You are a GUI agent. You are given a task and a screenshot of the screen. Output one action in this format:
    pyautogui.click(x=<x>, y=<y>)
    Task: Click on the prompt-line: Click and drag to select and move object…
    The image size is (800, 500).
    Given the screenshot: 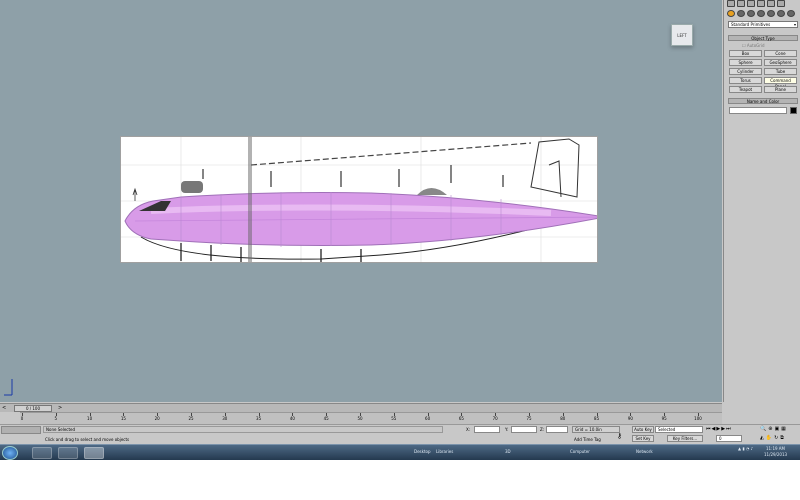 What is the action you would take?
    pyautogui.click(x=87, y=439)
    